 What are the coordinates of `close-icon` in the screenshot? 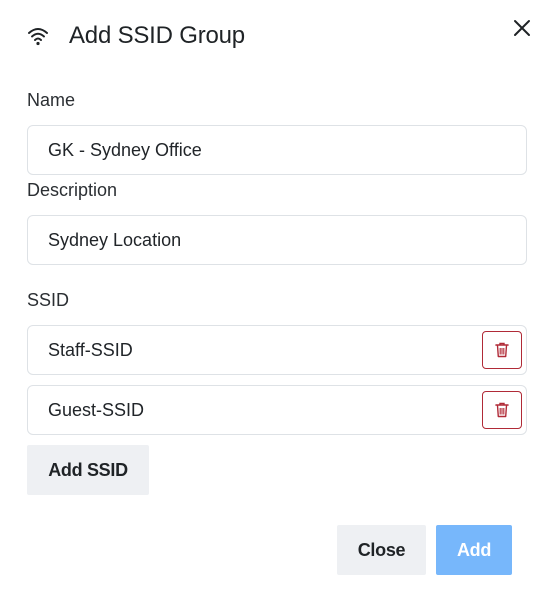 It's located at (522, 28).